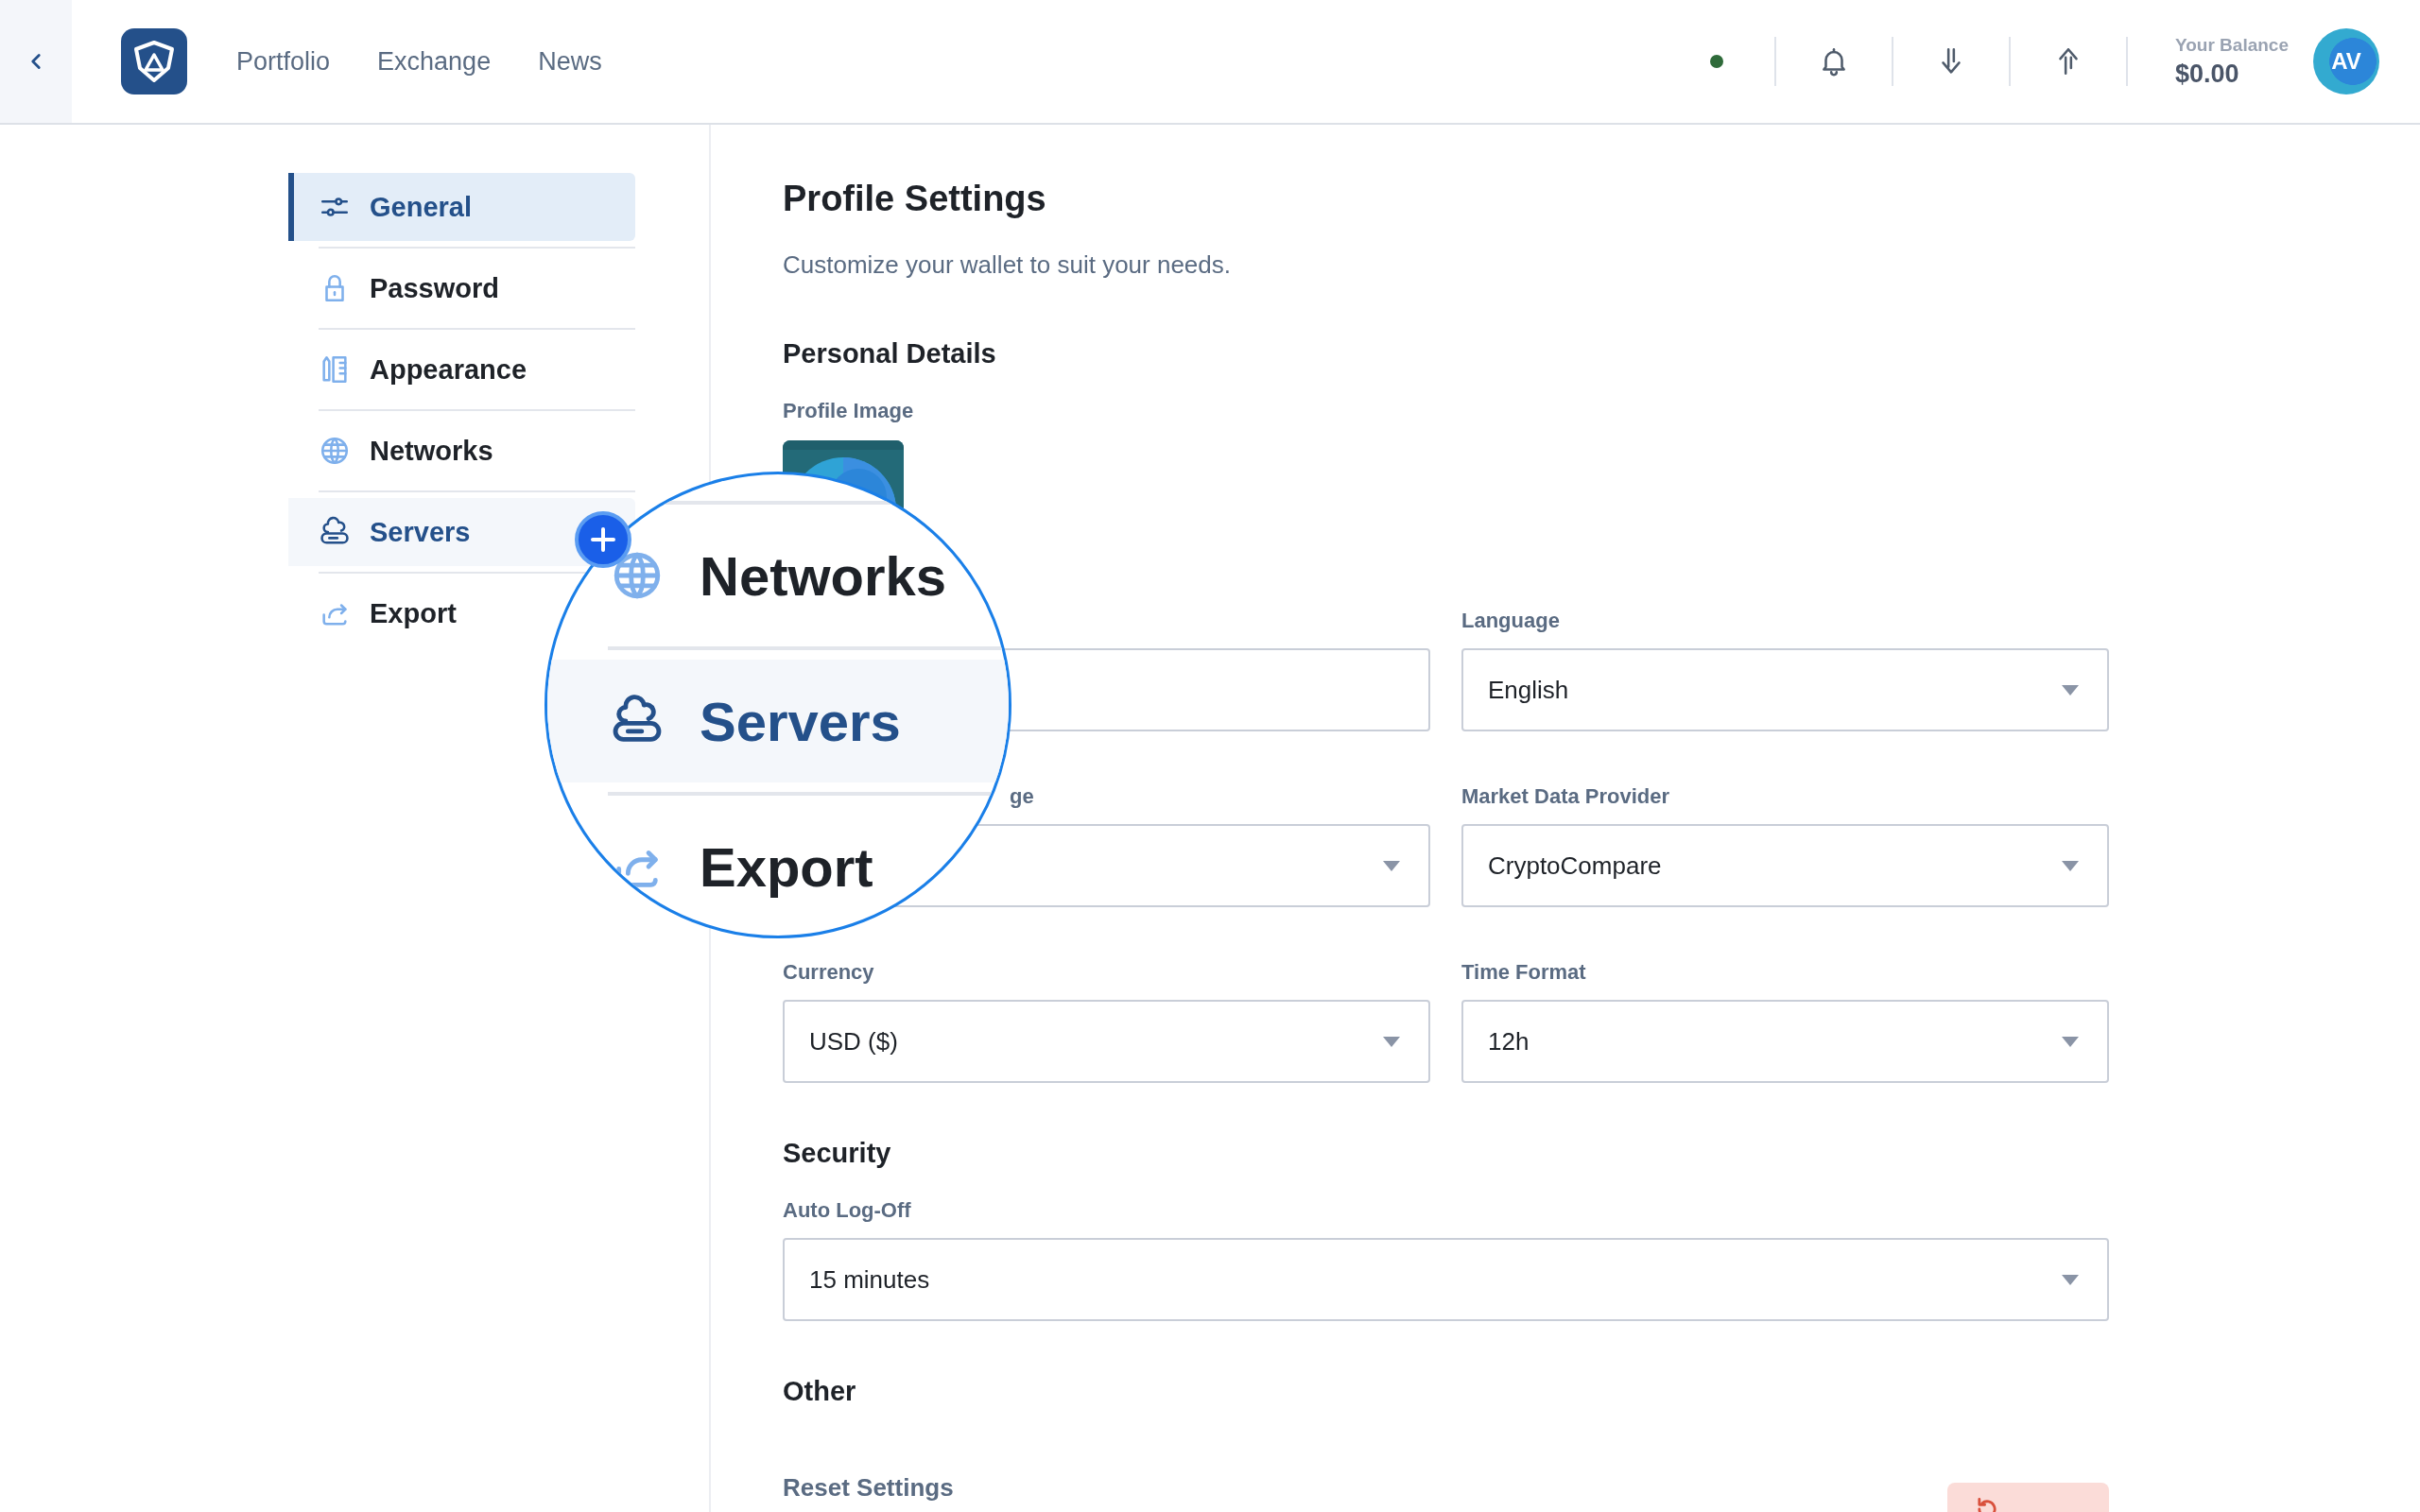  What do you see at coordinates (1523, 972) in the screenshot?
I see `field-label: Time Format` at bounding box center [1523, 972].